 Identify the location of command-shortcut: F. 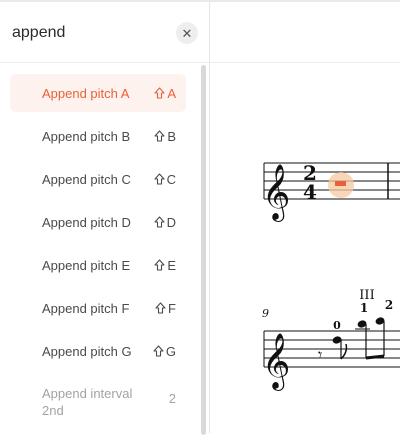
(165, 308).